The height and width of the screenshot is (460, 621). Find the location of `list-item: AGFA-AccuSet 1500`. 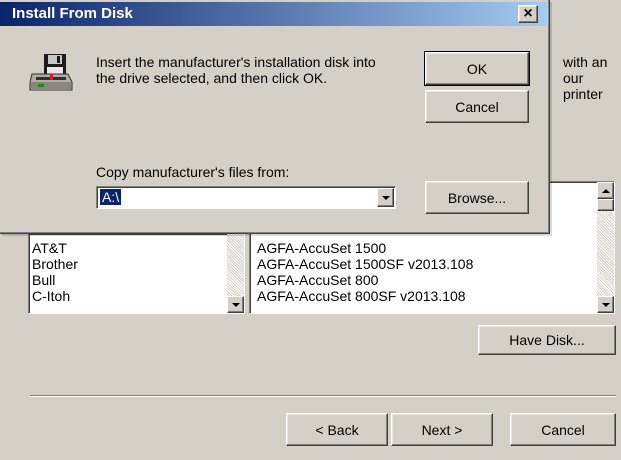

list-item: AGFA-AccuSet 1500 is located at coordinates (363, 248).